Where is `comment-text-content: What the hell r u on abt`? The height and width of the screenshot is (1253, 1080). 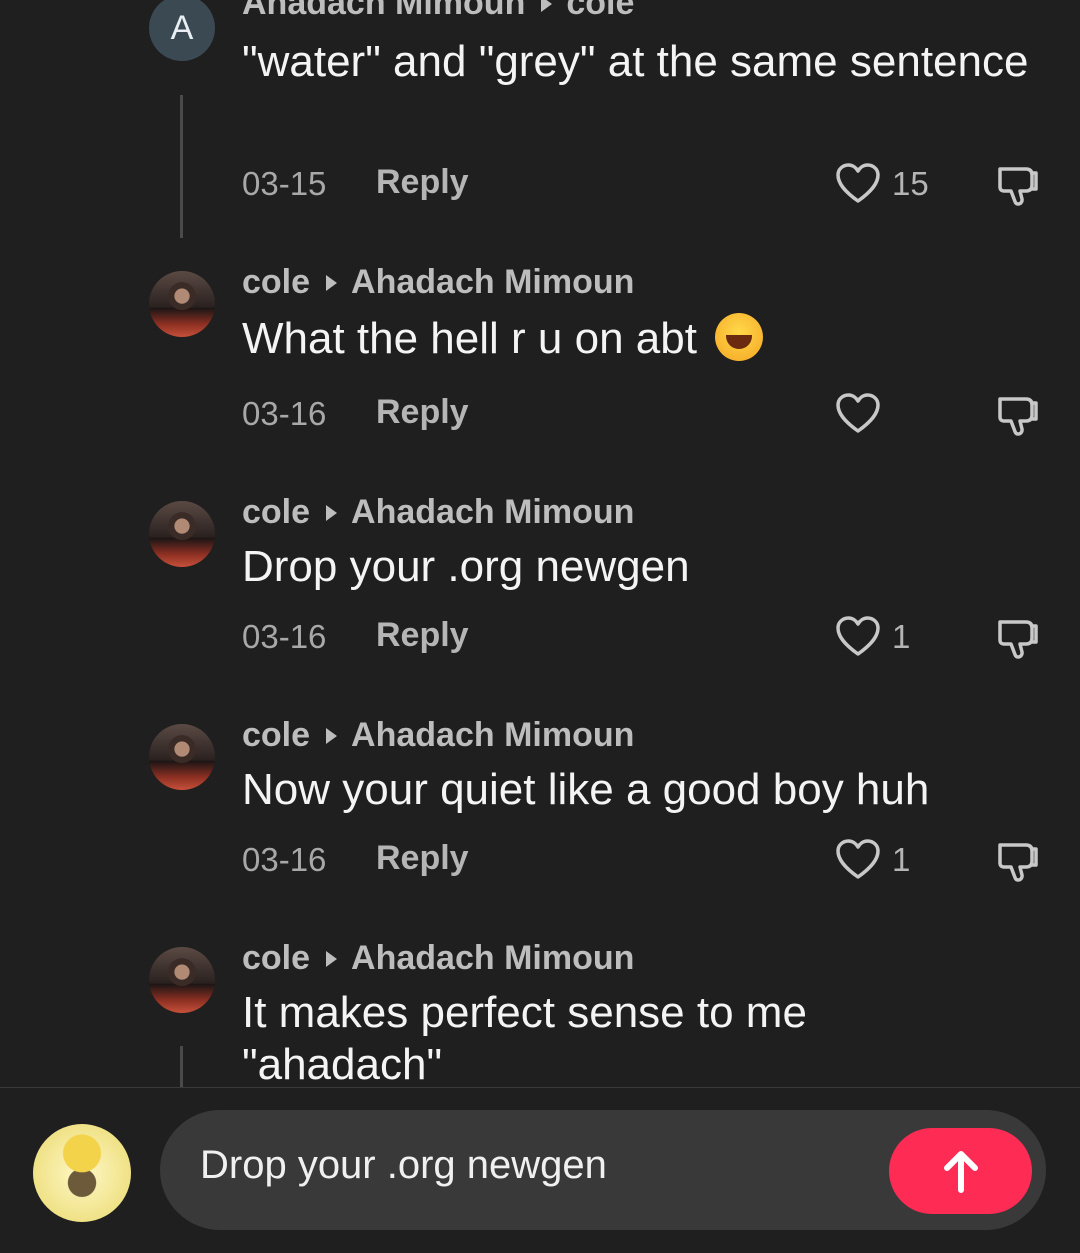
comment-text-content: What the hell r u on abt is located at coordinates (469, 338).